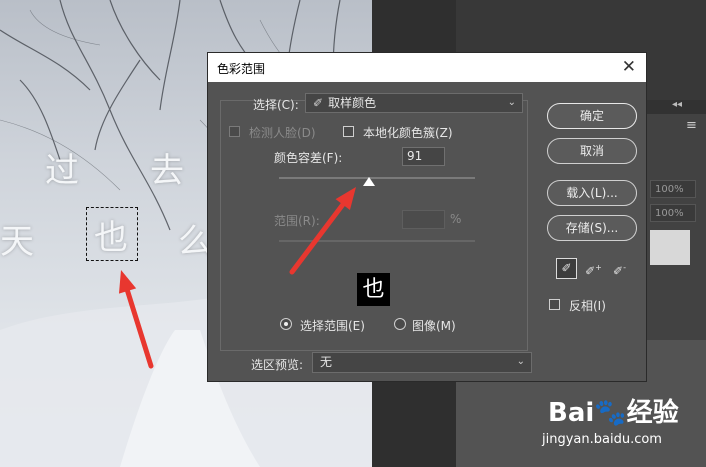 Image resolution: width=706 pixels, height=467 pixels. I want to click on layer-thumbnail, so click(670, 247).